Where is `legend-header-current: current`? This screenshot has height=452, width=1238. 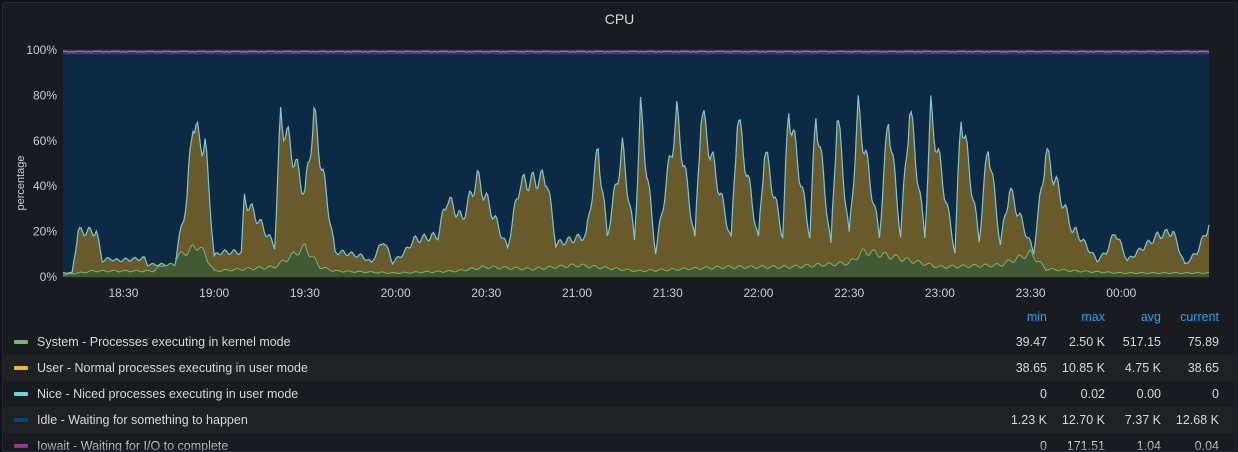
legend-header-current: current is located at coordinates (1179, 317).